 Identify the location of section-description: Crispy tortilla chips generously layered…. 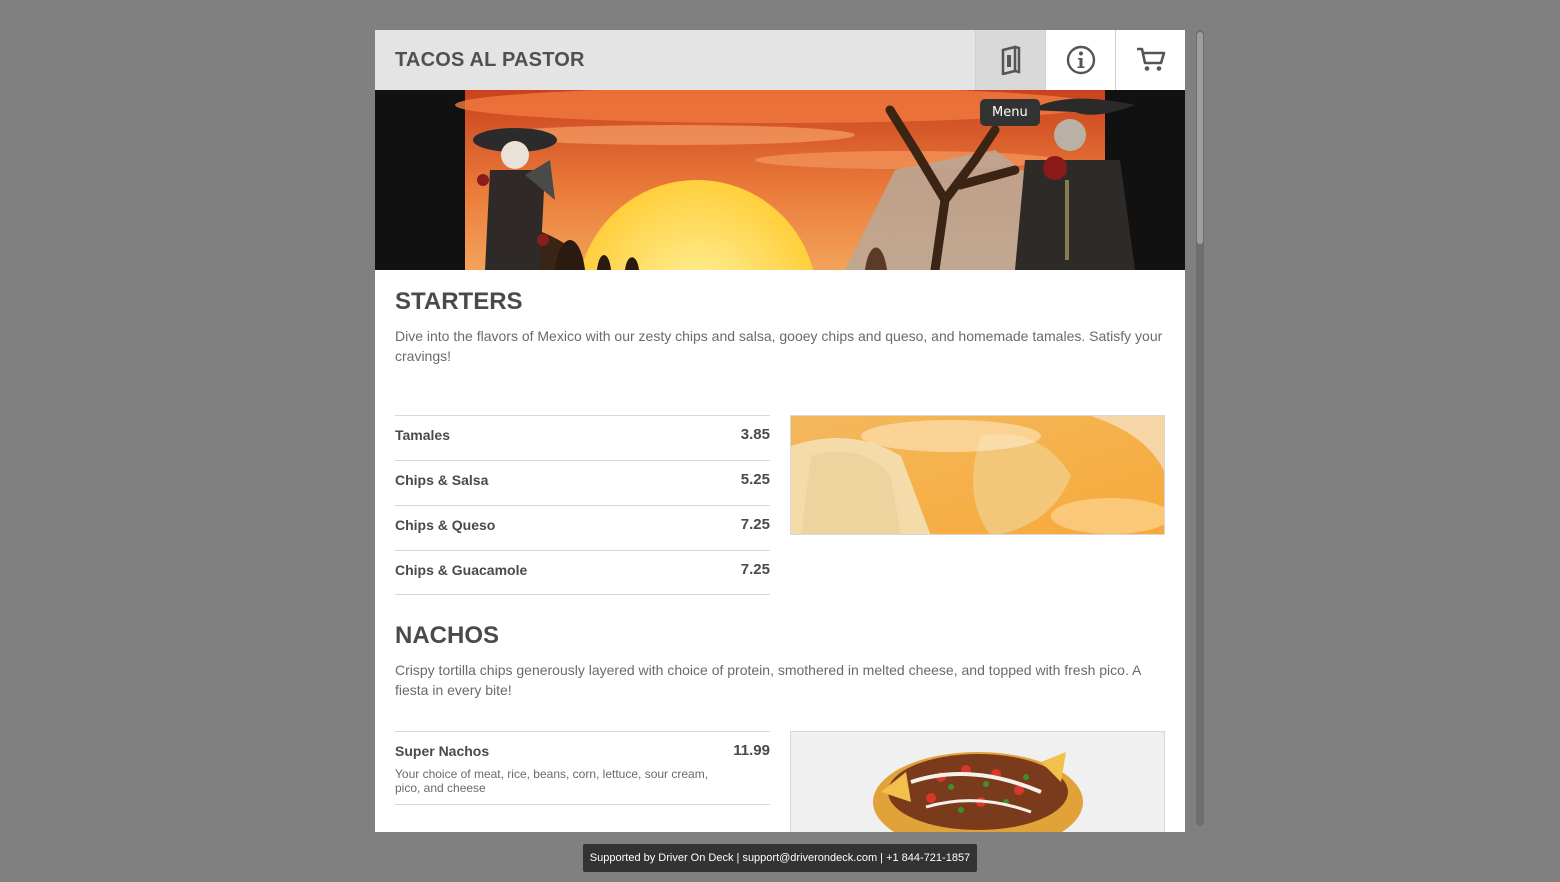
(768, 680).